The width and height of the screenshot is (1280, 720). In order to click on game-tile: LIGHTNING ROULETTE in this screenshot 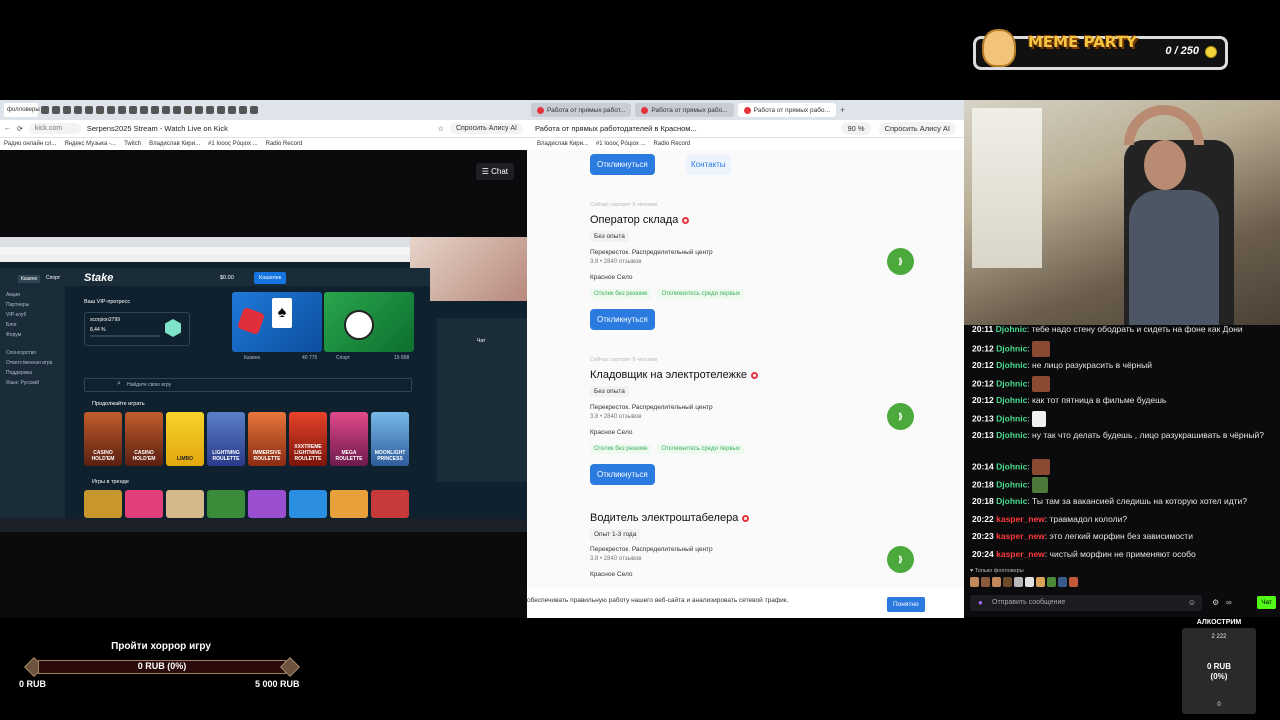, I will do `click(226, 439)`.